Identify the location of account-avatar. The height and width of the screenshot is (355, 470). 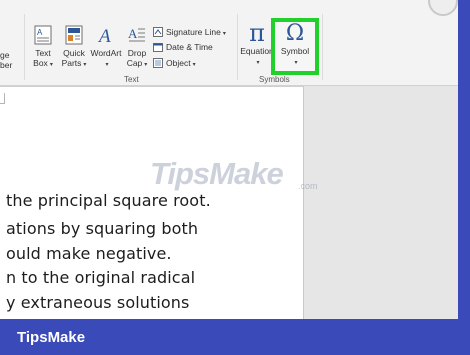
(443, 8).